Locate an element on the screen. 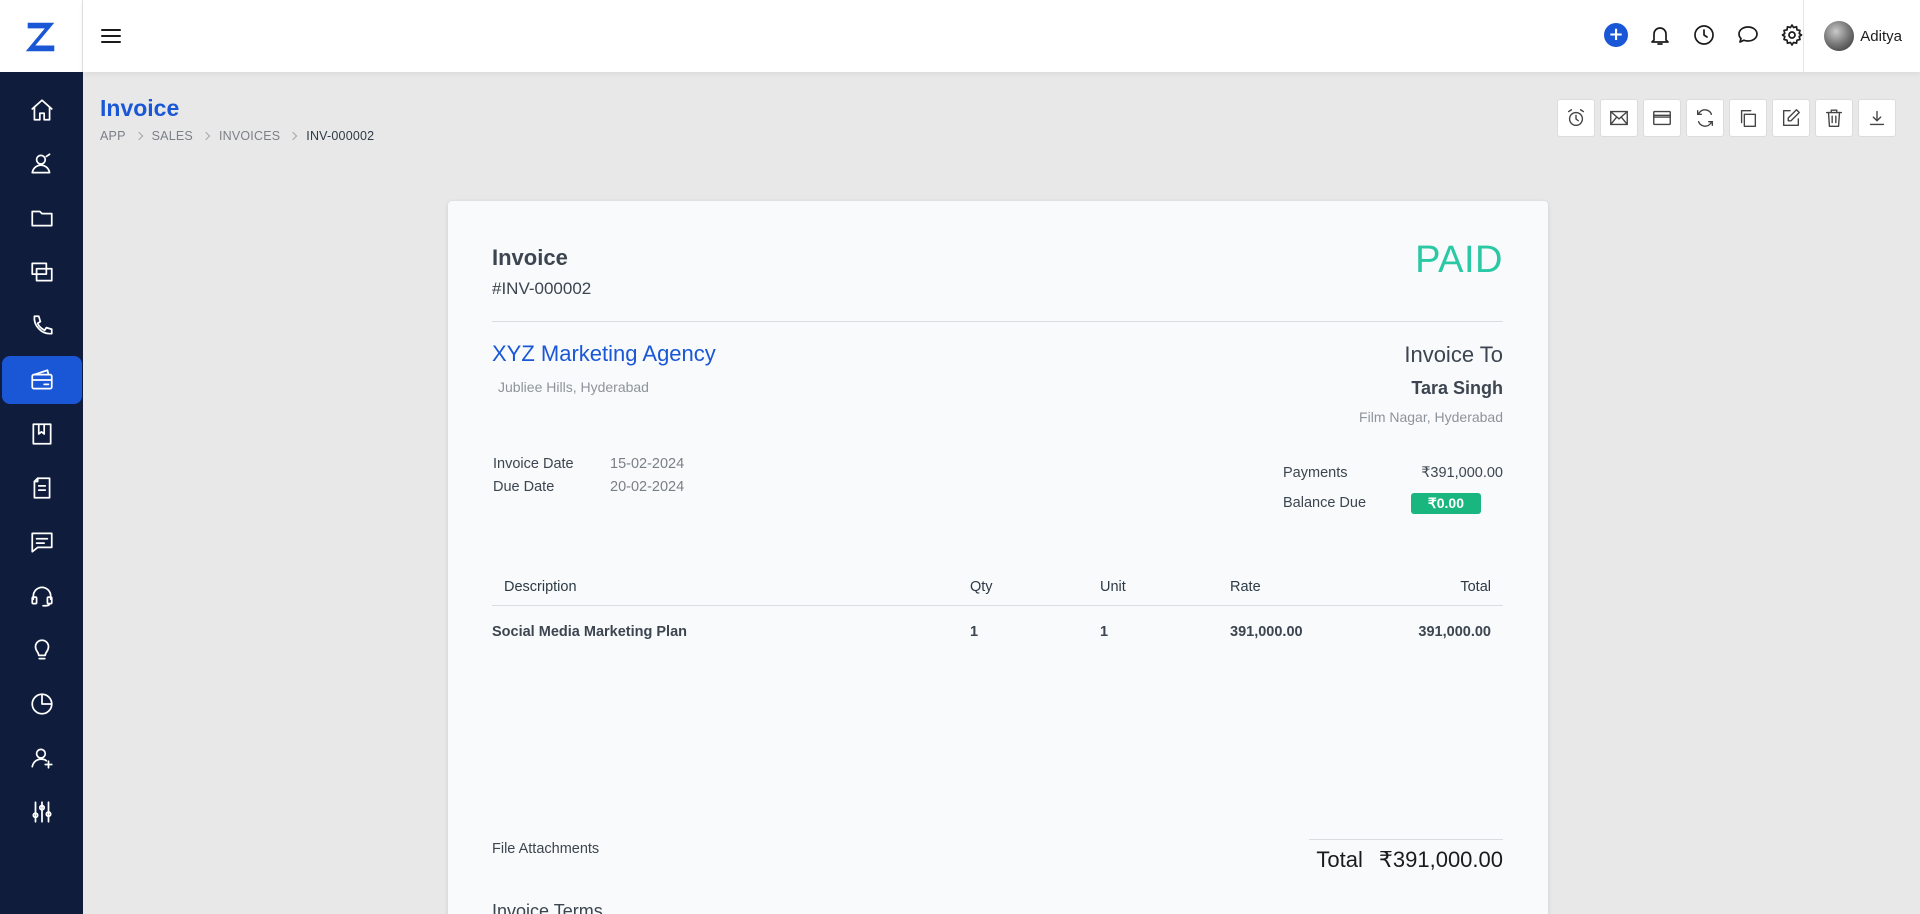 The image size is (1920, 914). app-logo is located at coordinates (41, 36).